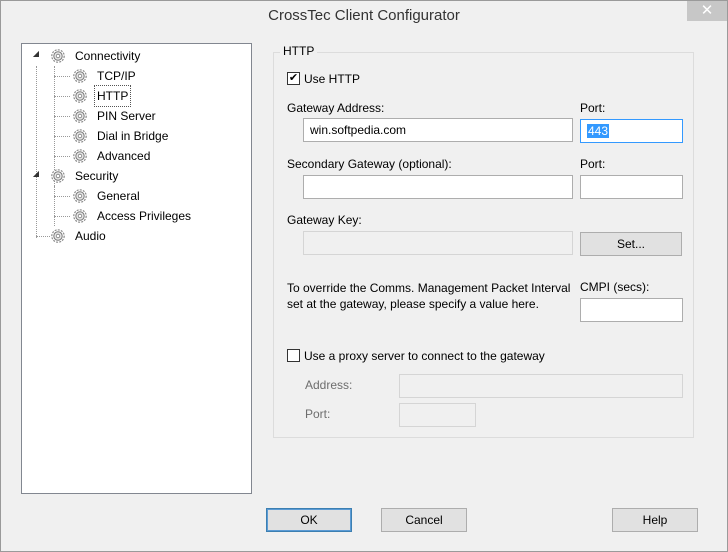  I want to click on gateway-address-label: Gateway Address:, so click(336, 108).